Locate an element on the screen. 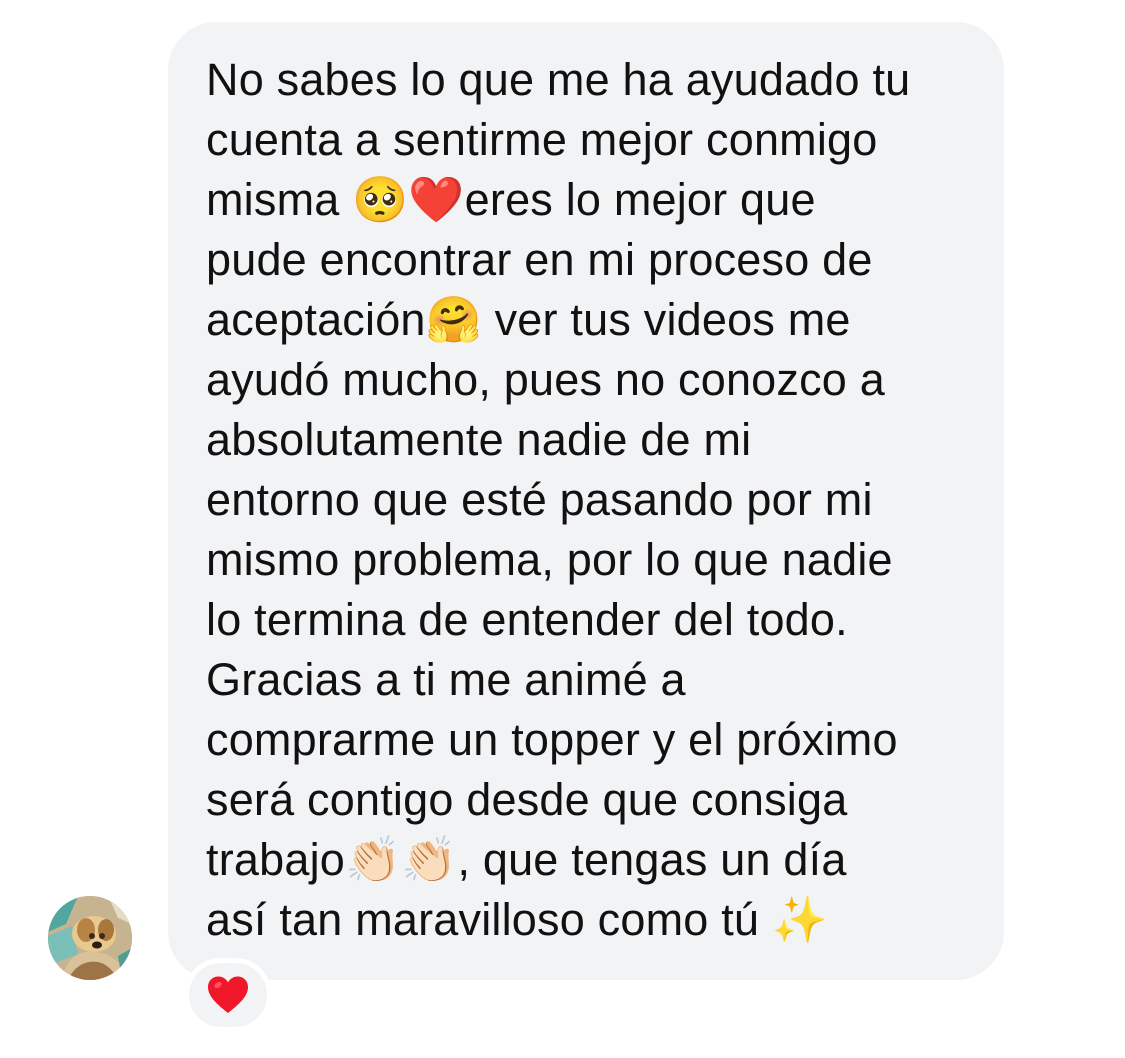 This screenshot has width=1125, height=1058. heart-reaction-badge is located at coordinates (228, 995).